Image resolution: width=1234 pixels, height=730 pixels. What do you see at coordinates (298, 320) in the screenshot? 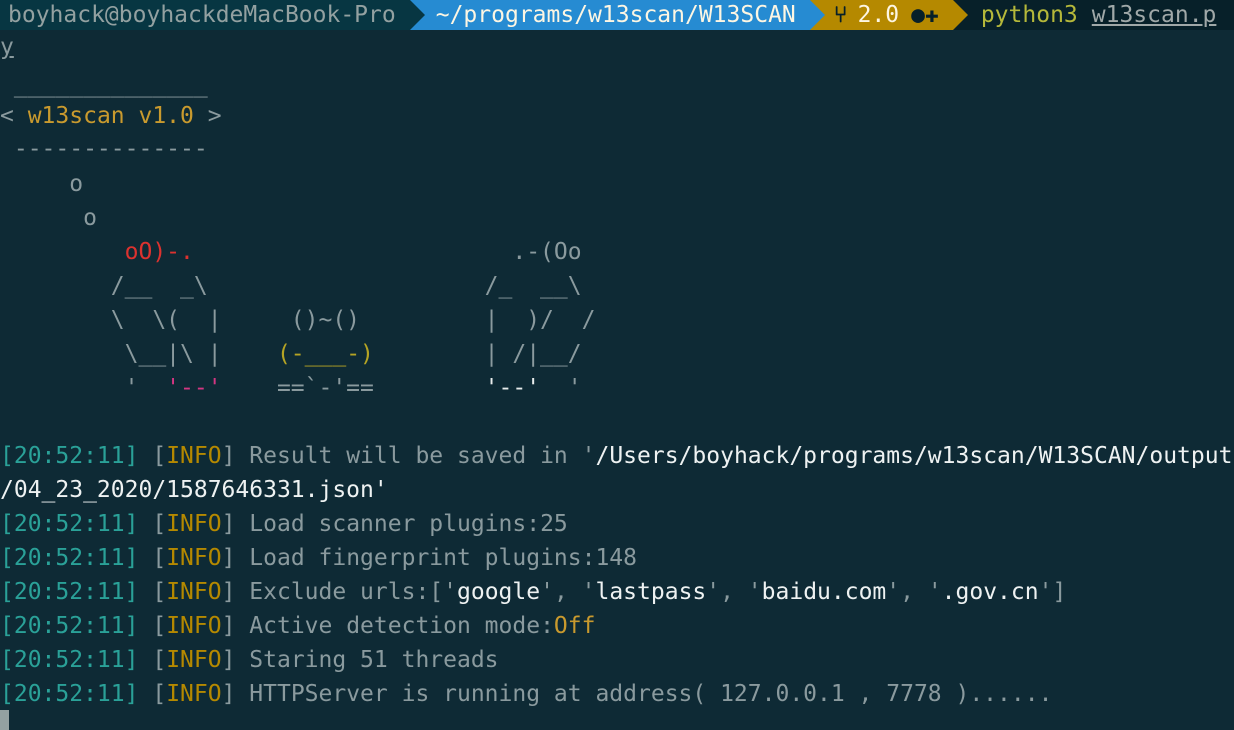
I see `ascii-art-row-3: \ \( | ()~() | )/ /` at bounding box center [298, 320].